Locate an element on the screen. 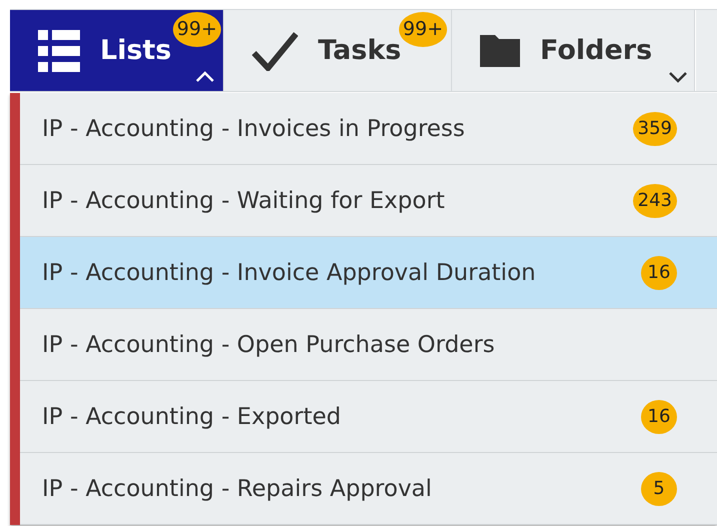 Image resolution: width=717 pixels, height=526 pixels. tab: Lists 99+ is located at coordinates (117, 50).